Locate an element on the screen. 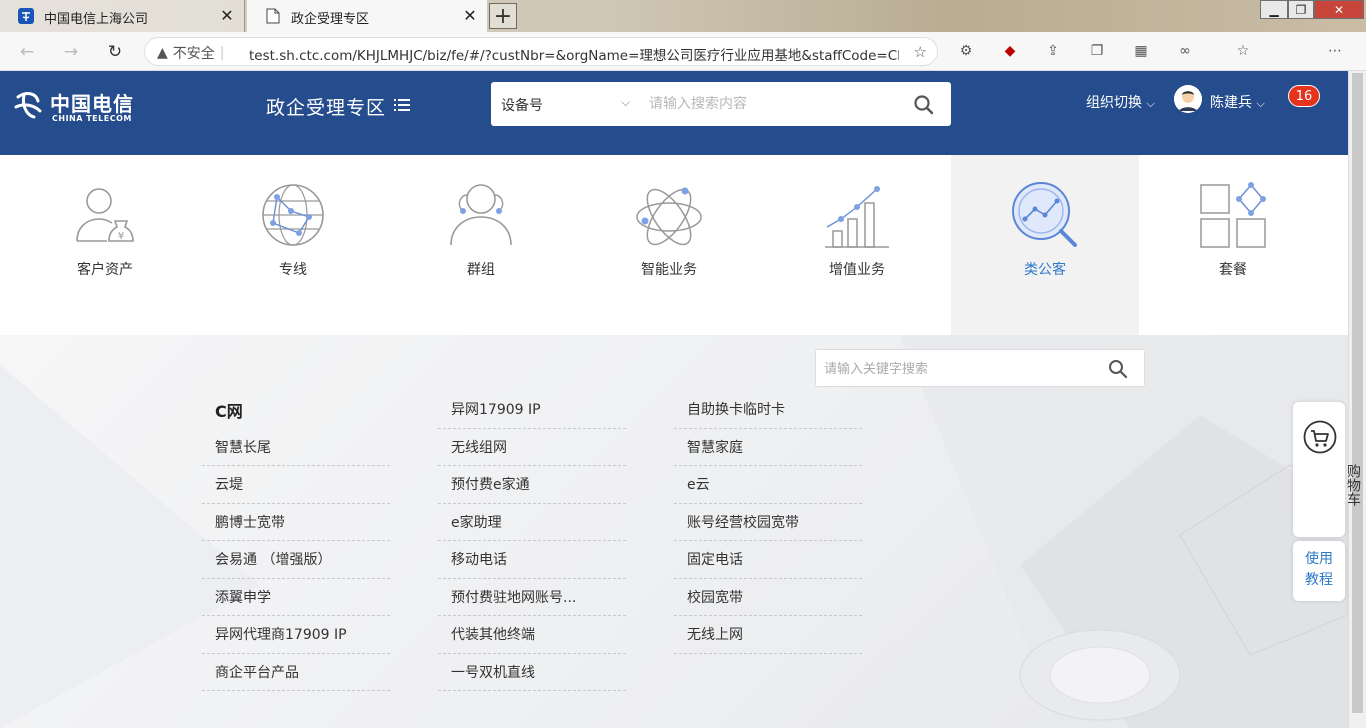 The height and width of the screenshot is (728, 1366). tab-portal: 政企受理专区 ✕ is located at coordinates (367, 16).